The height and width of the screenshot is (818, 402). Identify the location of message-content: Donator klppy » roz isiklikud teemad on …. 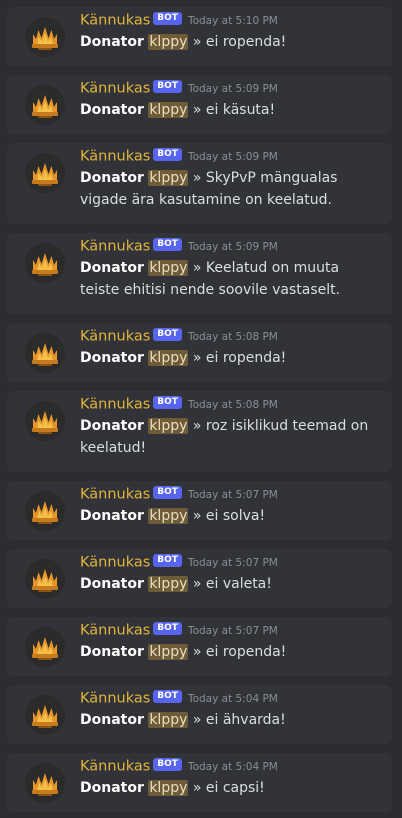
(230, 437).